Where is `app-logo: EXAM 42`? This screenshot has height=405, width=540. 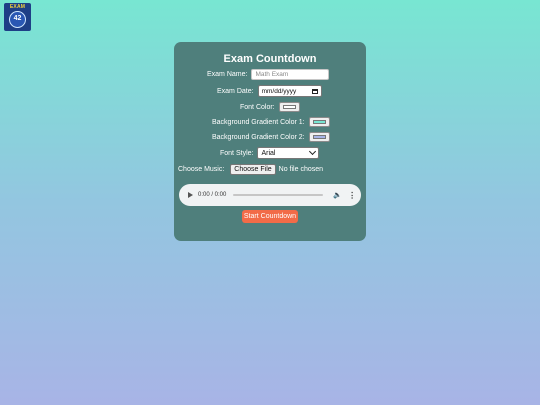
app-logo: EXAM 42 is located at coordinates (17, 17).